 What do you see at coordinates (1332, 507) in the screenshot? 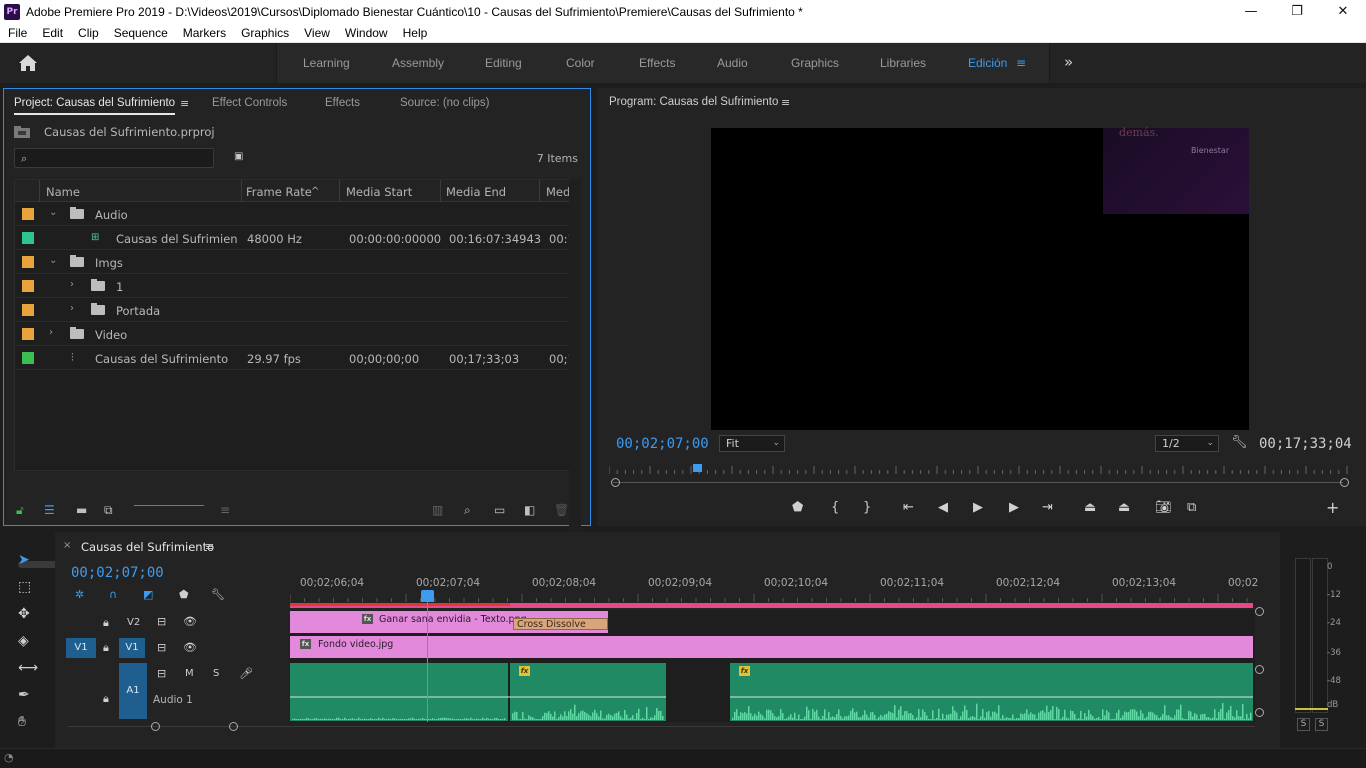
I see `button-editor-button: +` at bounding box center [1332, 507].